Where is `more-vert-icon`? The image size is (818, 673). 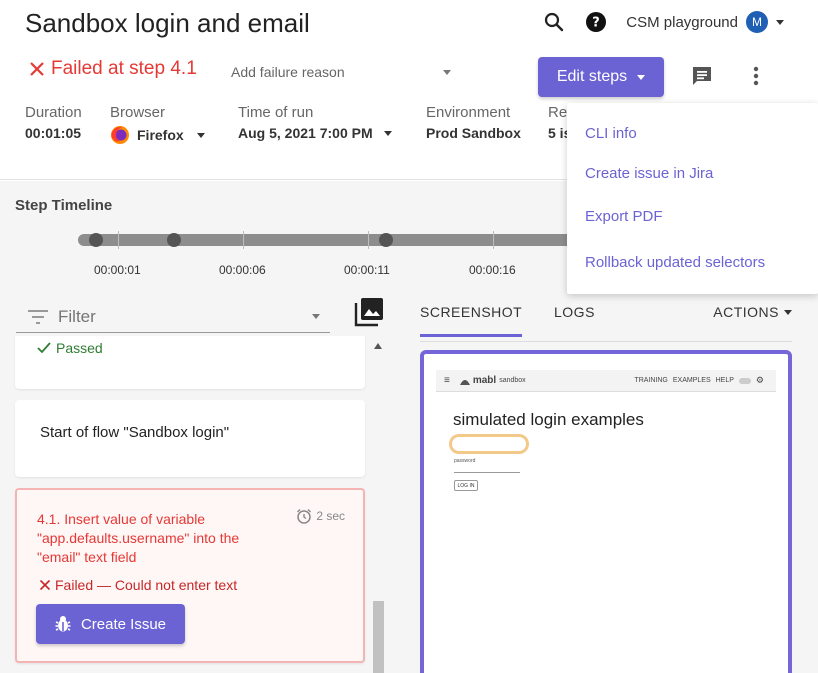 more-vert-icon is located at coordinates (756, 76).